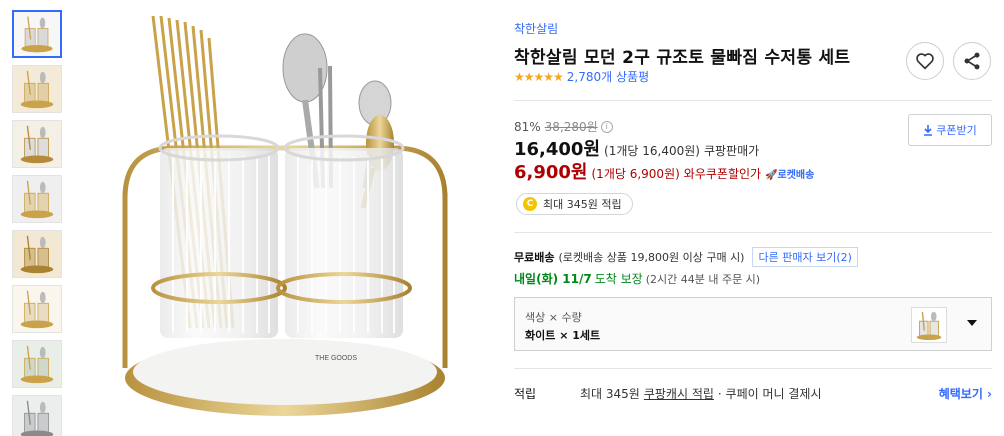  What do you see at coordinates (769, 394) in the screenshot?
I see `reward-suffix: · 쿠페이 머니 결제시` at bounding box center [769, 394].